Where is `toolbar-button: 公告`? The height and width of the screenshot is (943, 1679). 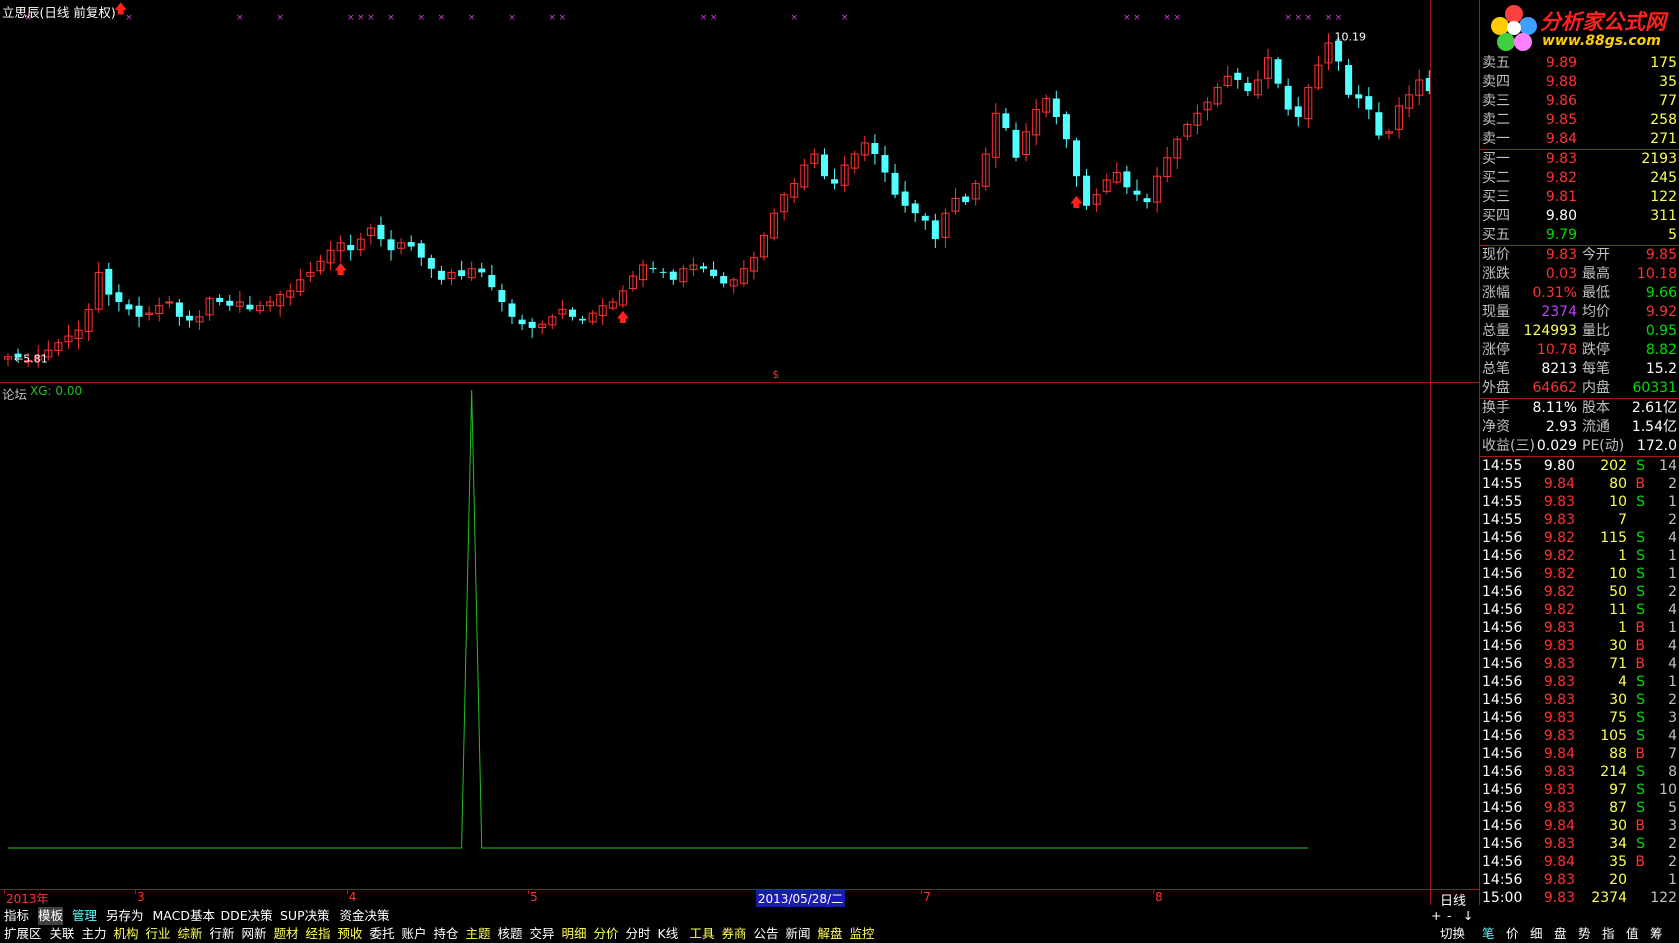
toolbar-button: 公告 is located at coordinates (766, 934).